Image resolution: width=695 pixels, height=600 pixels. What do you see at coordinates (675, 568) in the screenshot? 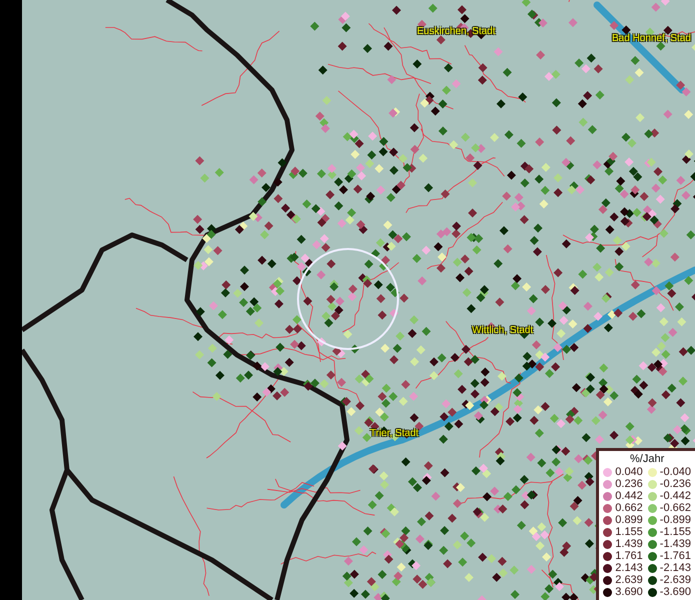
I see `legend-label: -2.143` at bounding box center [675, 568].